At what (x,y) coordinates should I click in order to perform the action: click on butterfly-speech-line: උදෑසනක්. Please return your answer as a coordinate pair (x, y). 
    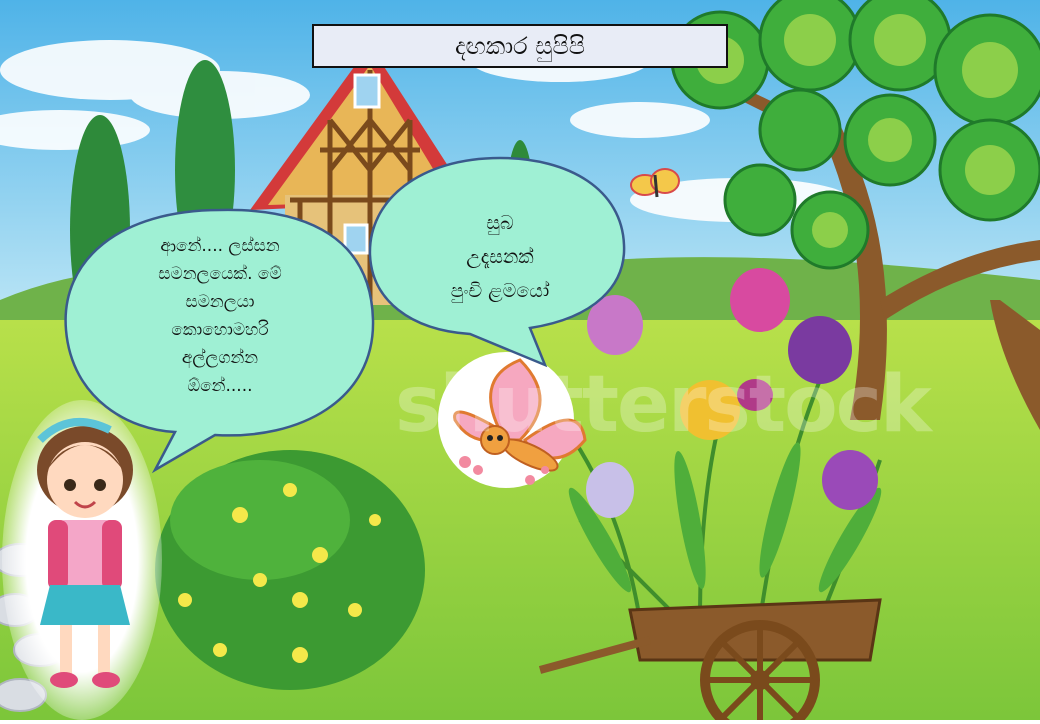
    Looking at the image, I should click on (500, 257).